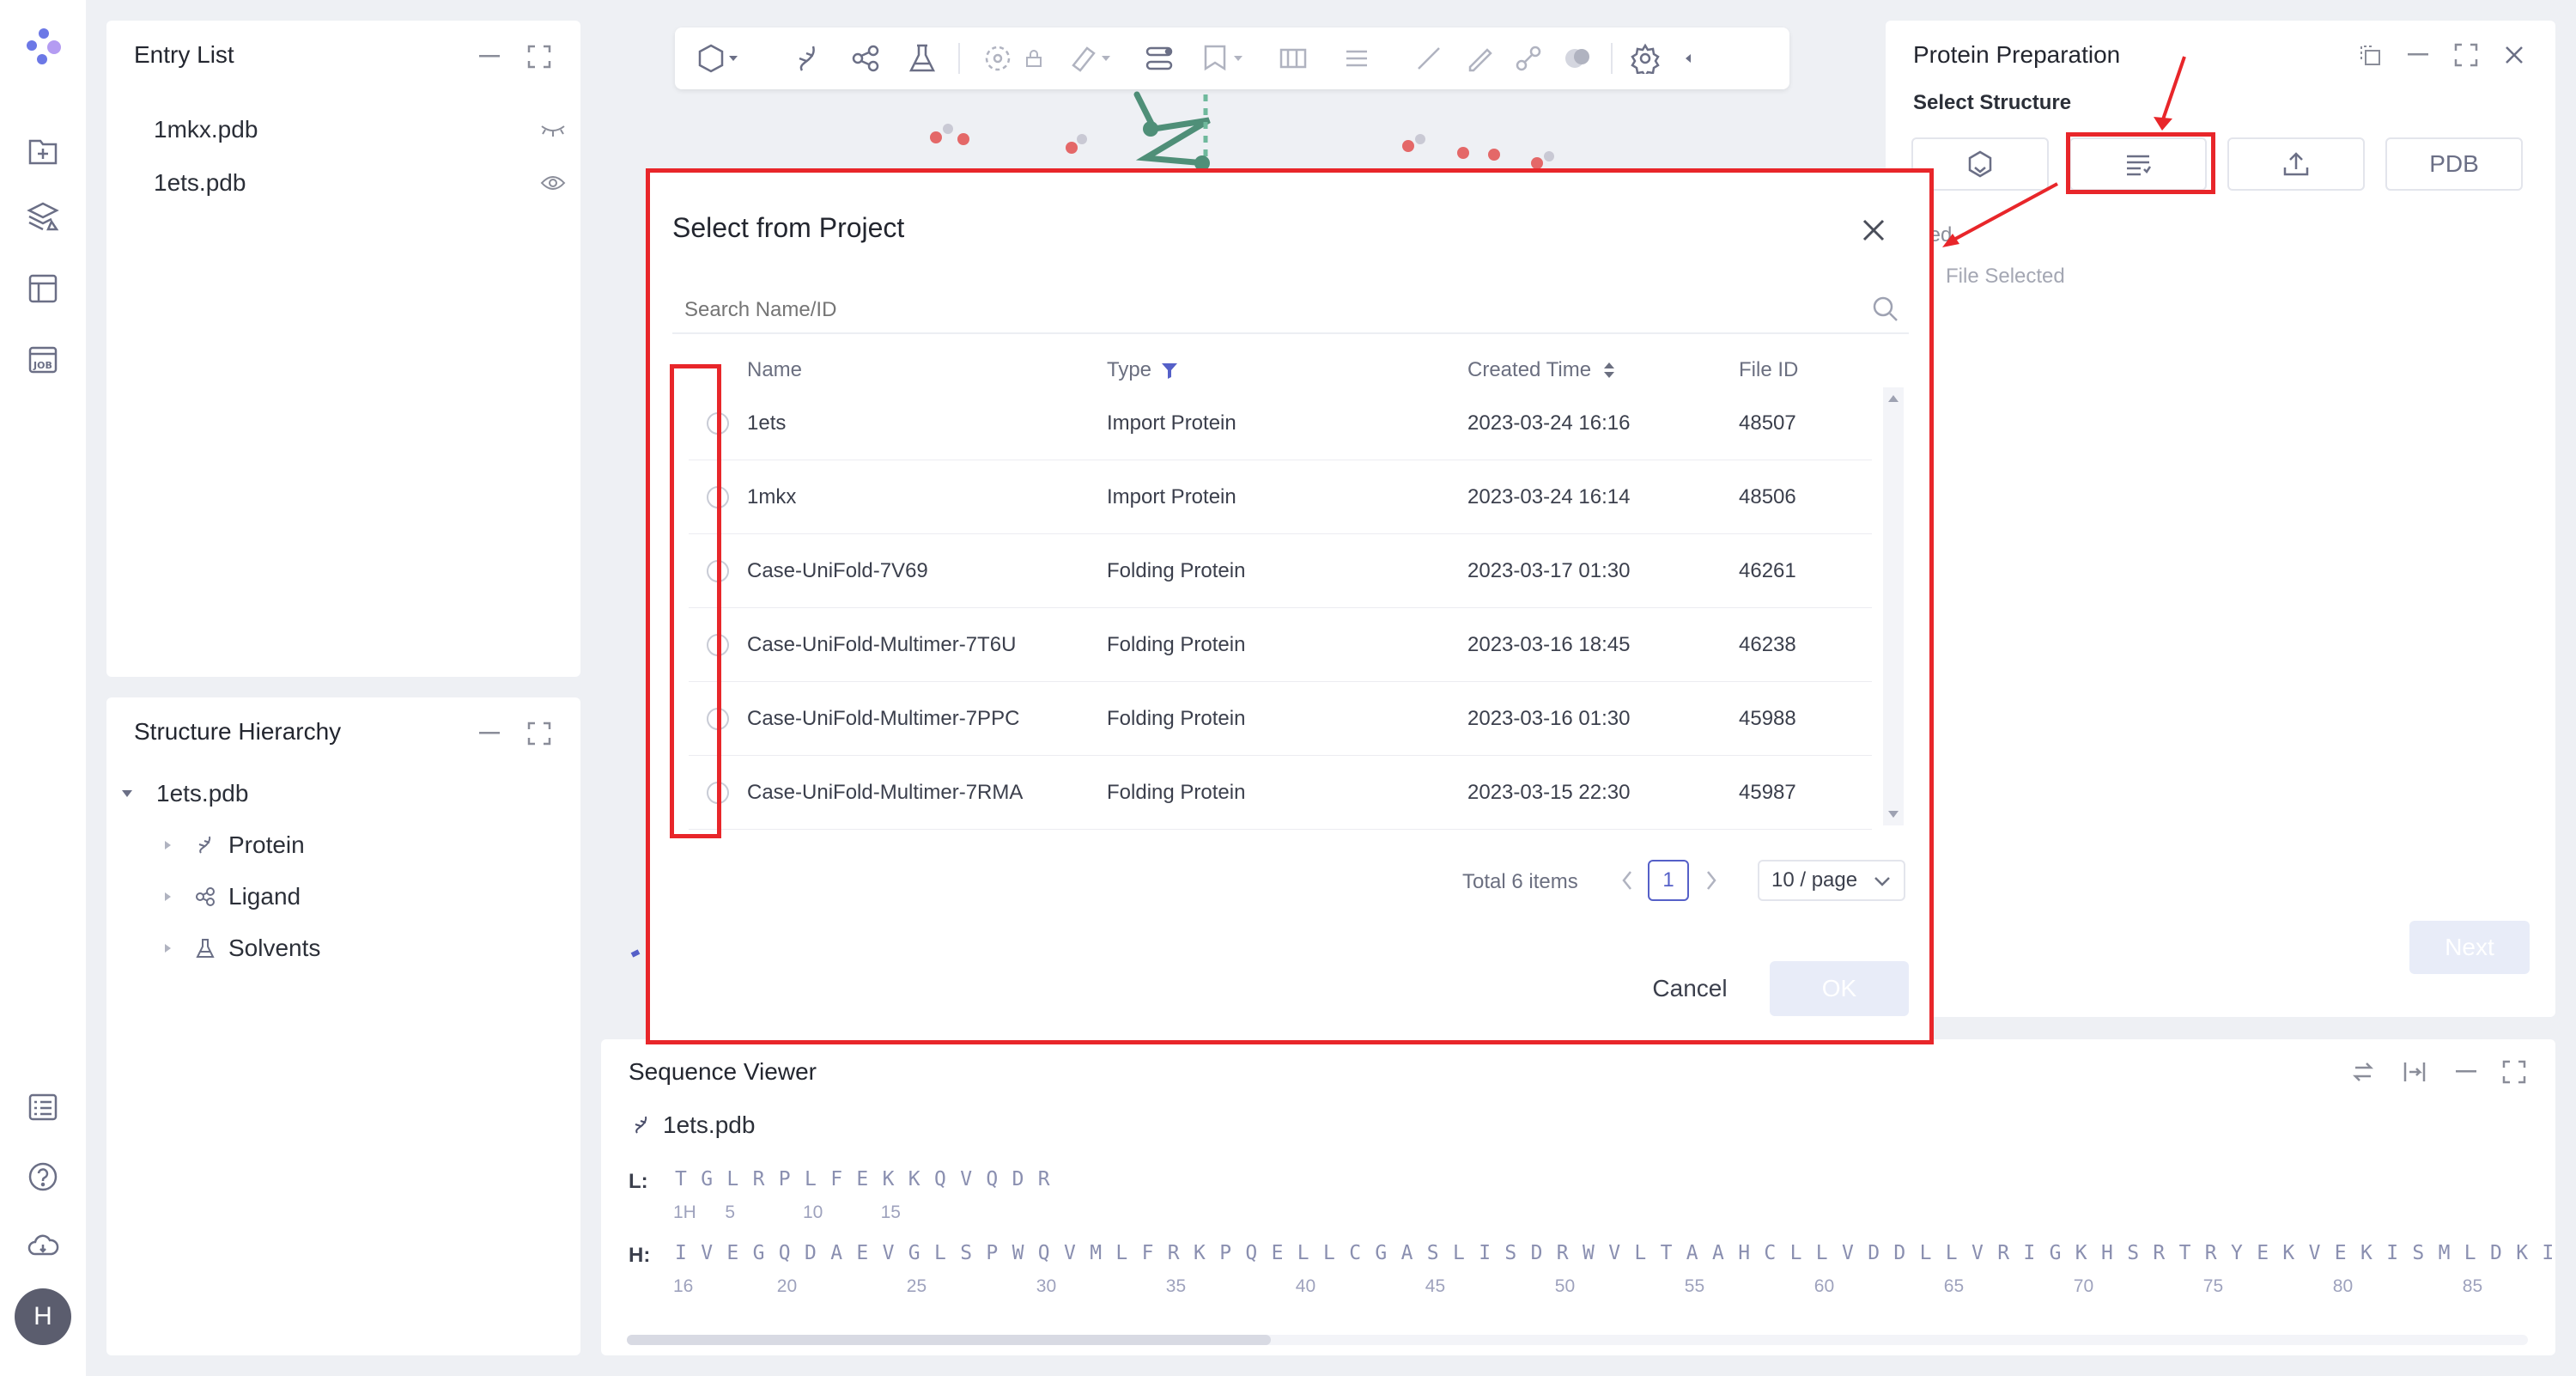  What do you see at coordinates (553, 183) in the screenshot?
I see `eye-icon` at bounding box center [553, 183].